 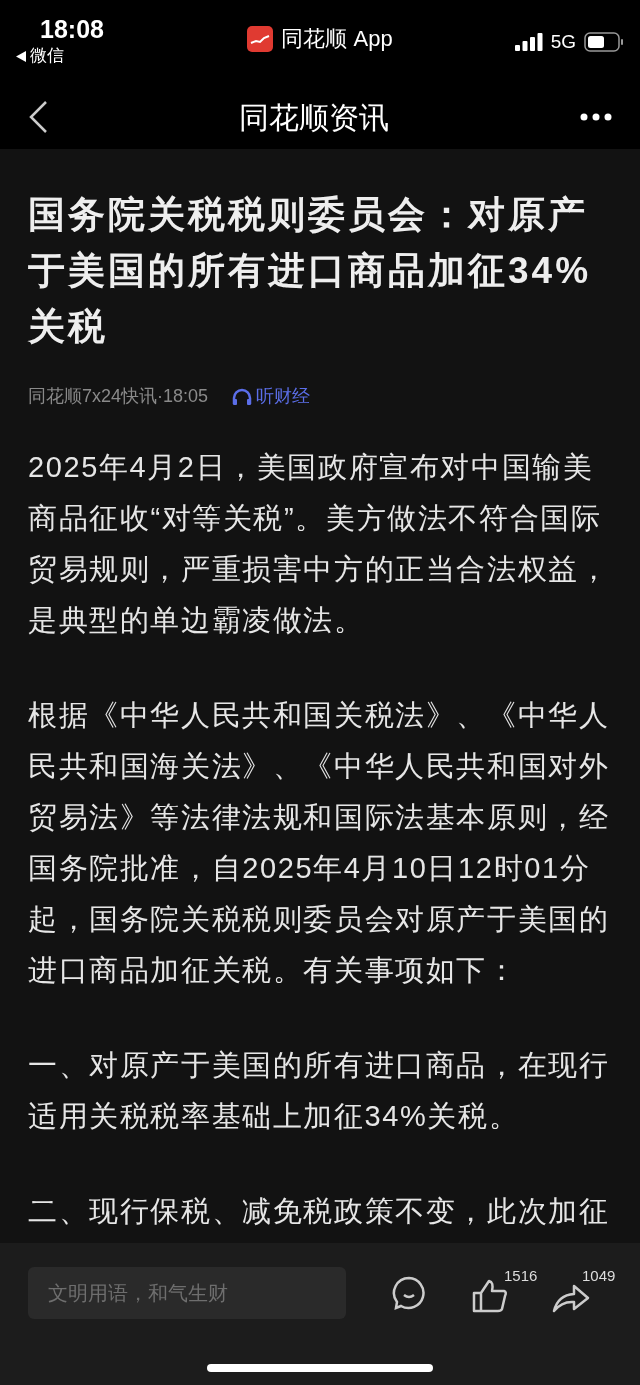 I want to click on article-source: 同花顺7x24快讯·18:05, so click(x=118, y=396).